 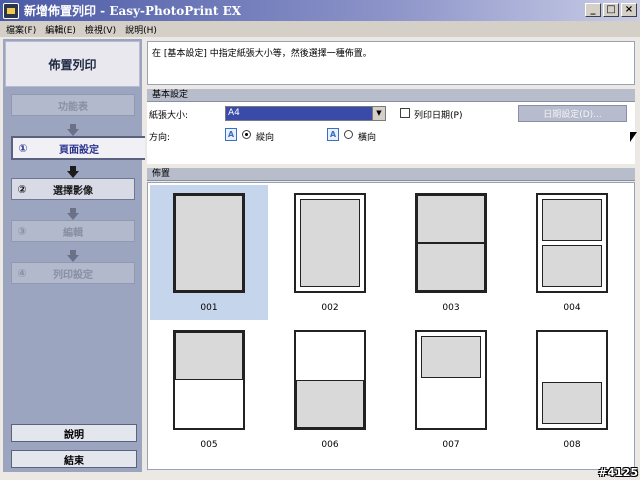 I want to click on portrait-label: 縱向, so click(x=265, y=138).